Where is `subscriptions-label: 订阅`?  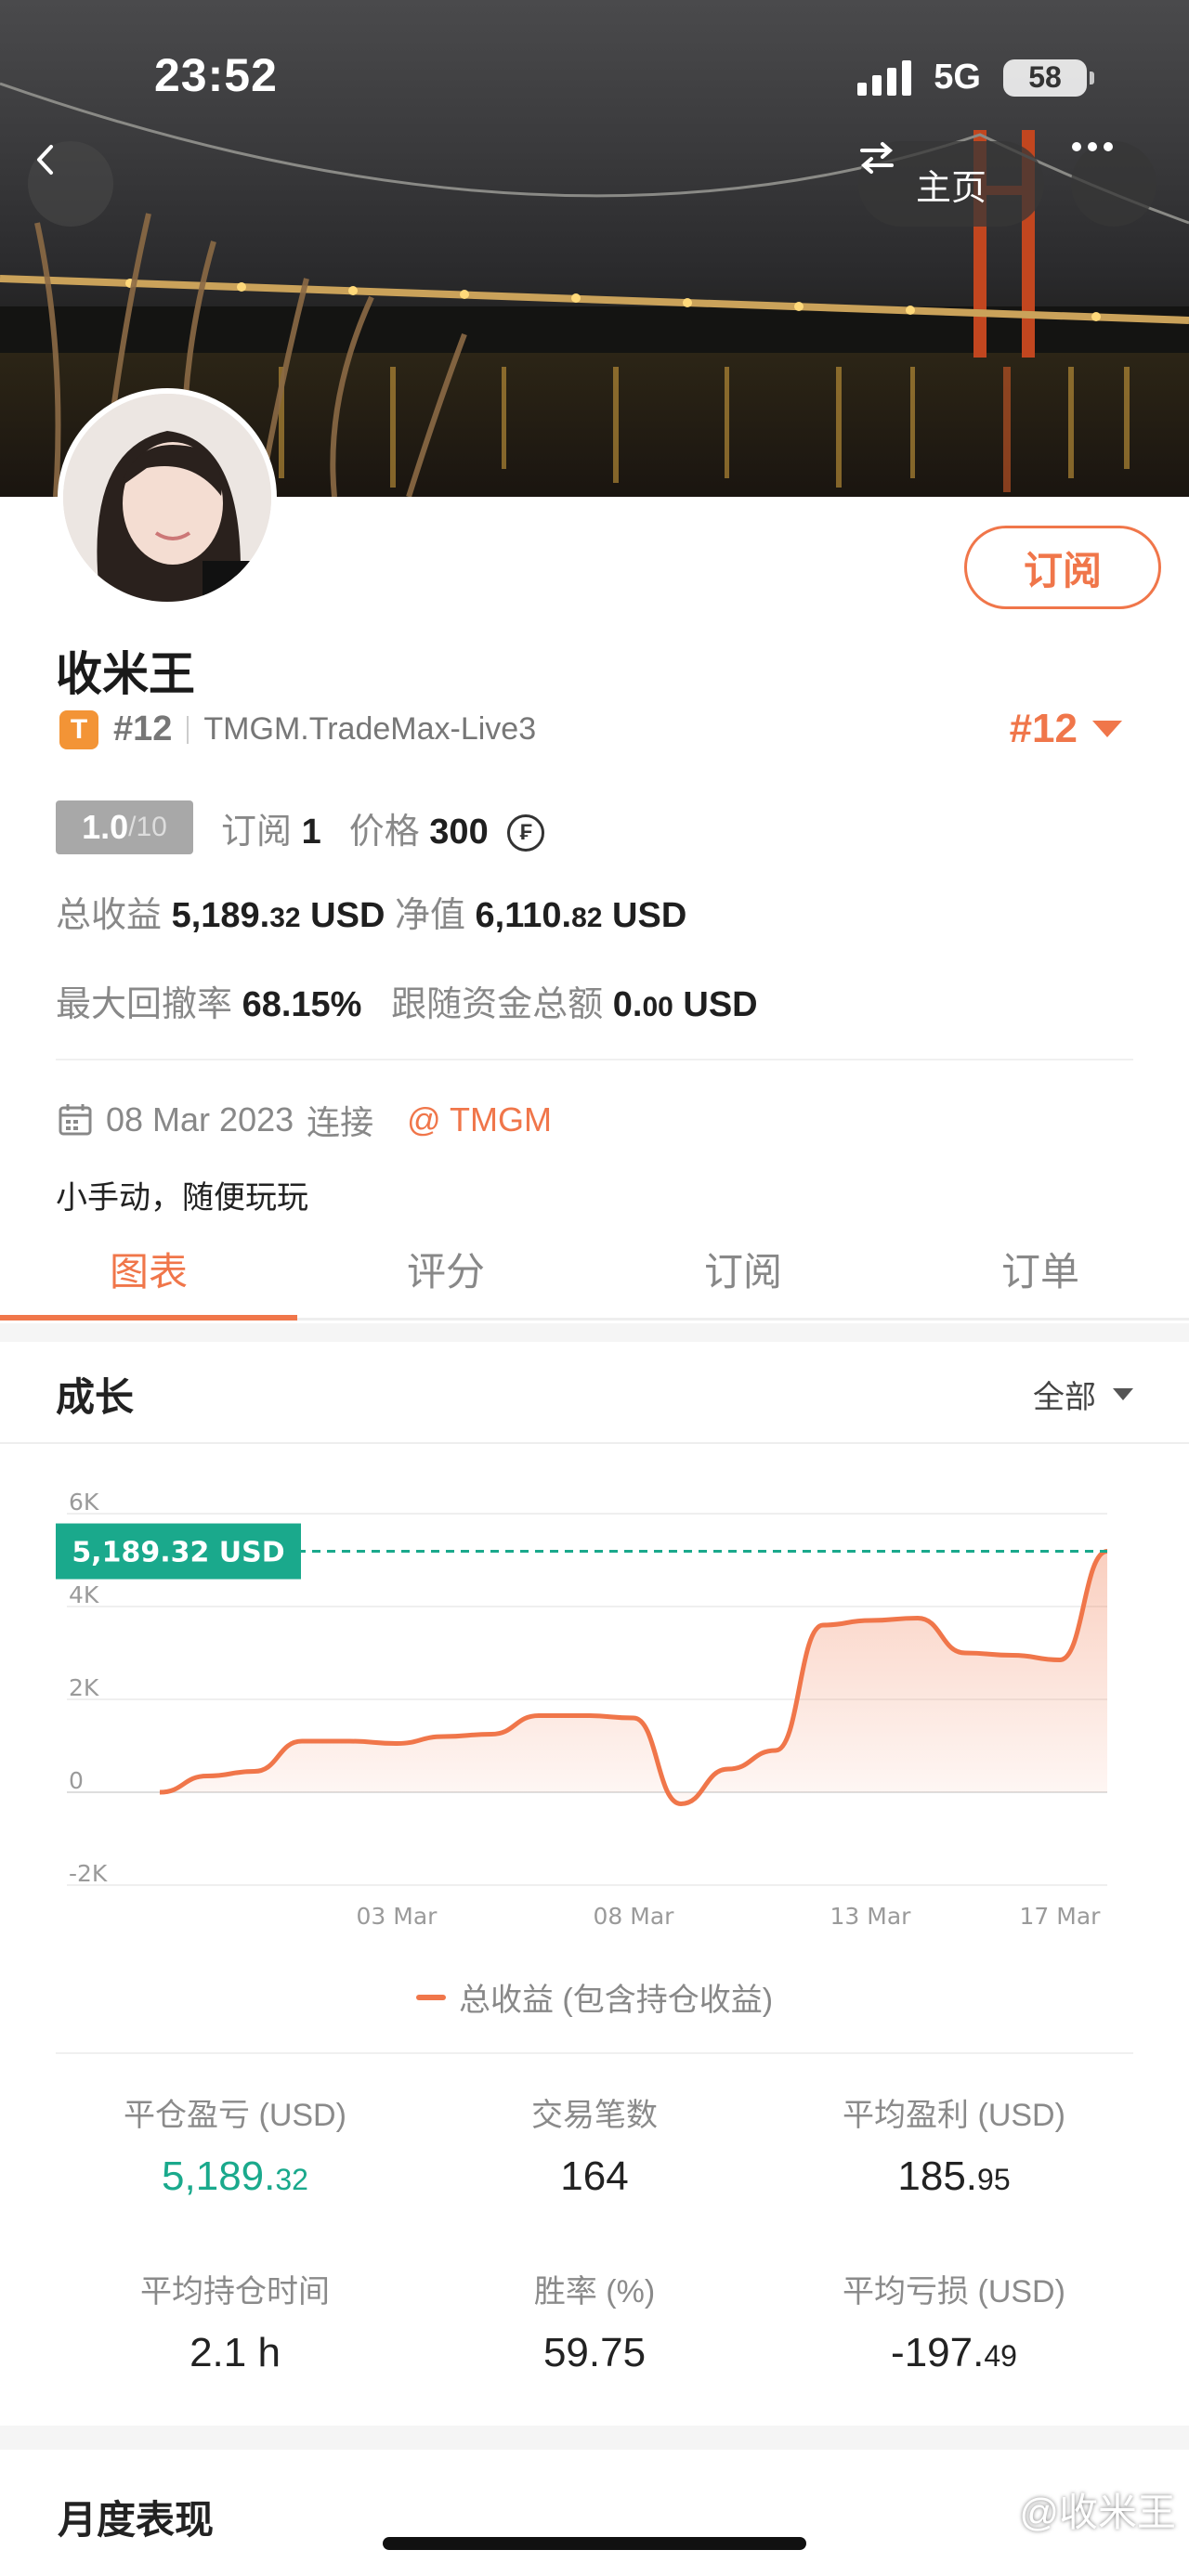
subscriptions-label: 订阅 is located at coordinates (257, 832).